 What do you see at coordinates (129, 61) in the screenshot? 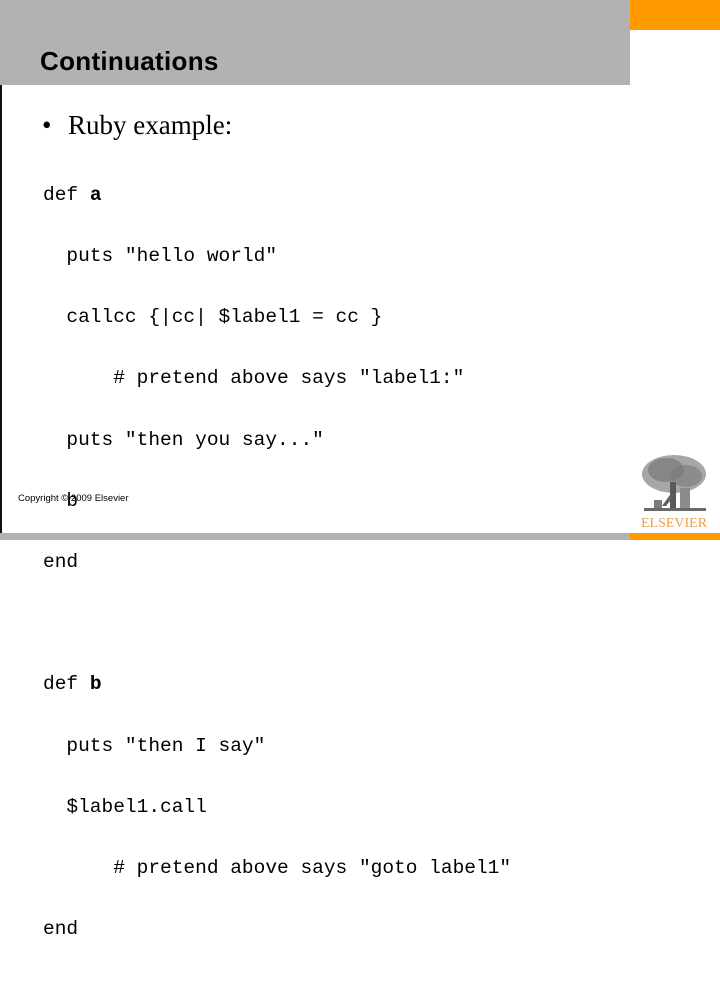
I see `slide-title: Continuations` at bounding box center [129, 61].